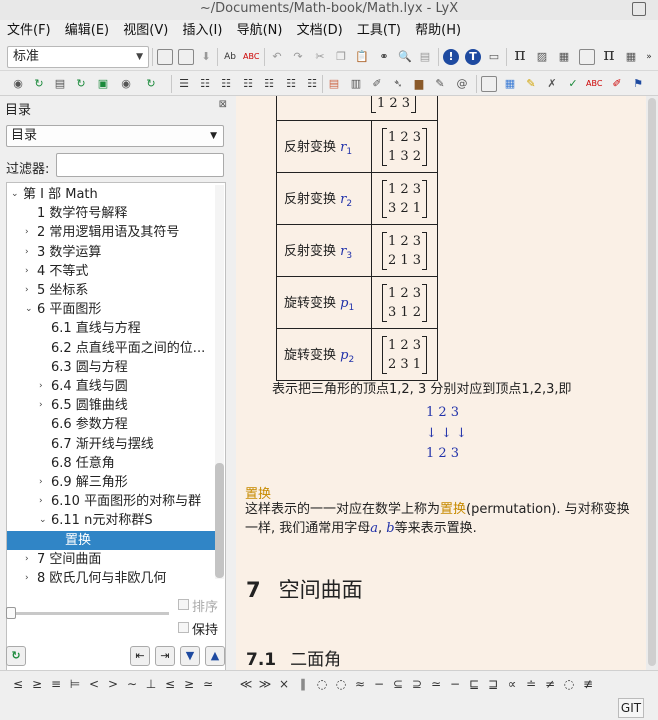 The width and height of the screenshot is (658, 720). I want to click on outline-scrollbar-thumb, so click(219, 520).